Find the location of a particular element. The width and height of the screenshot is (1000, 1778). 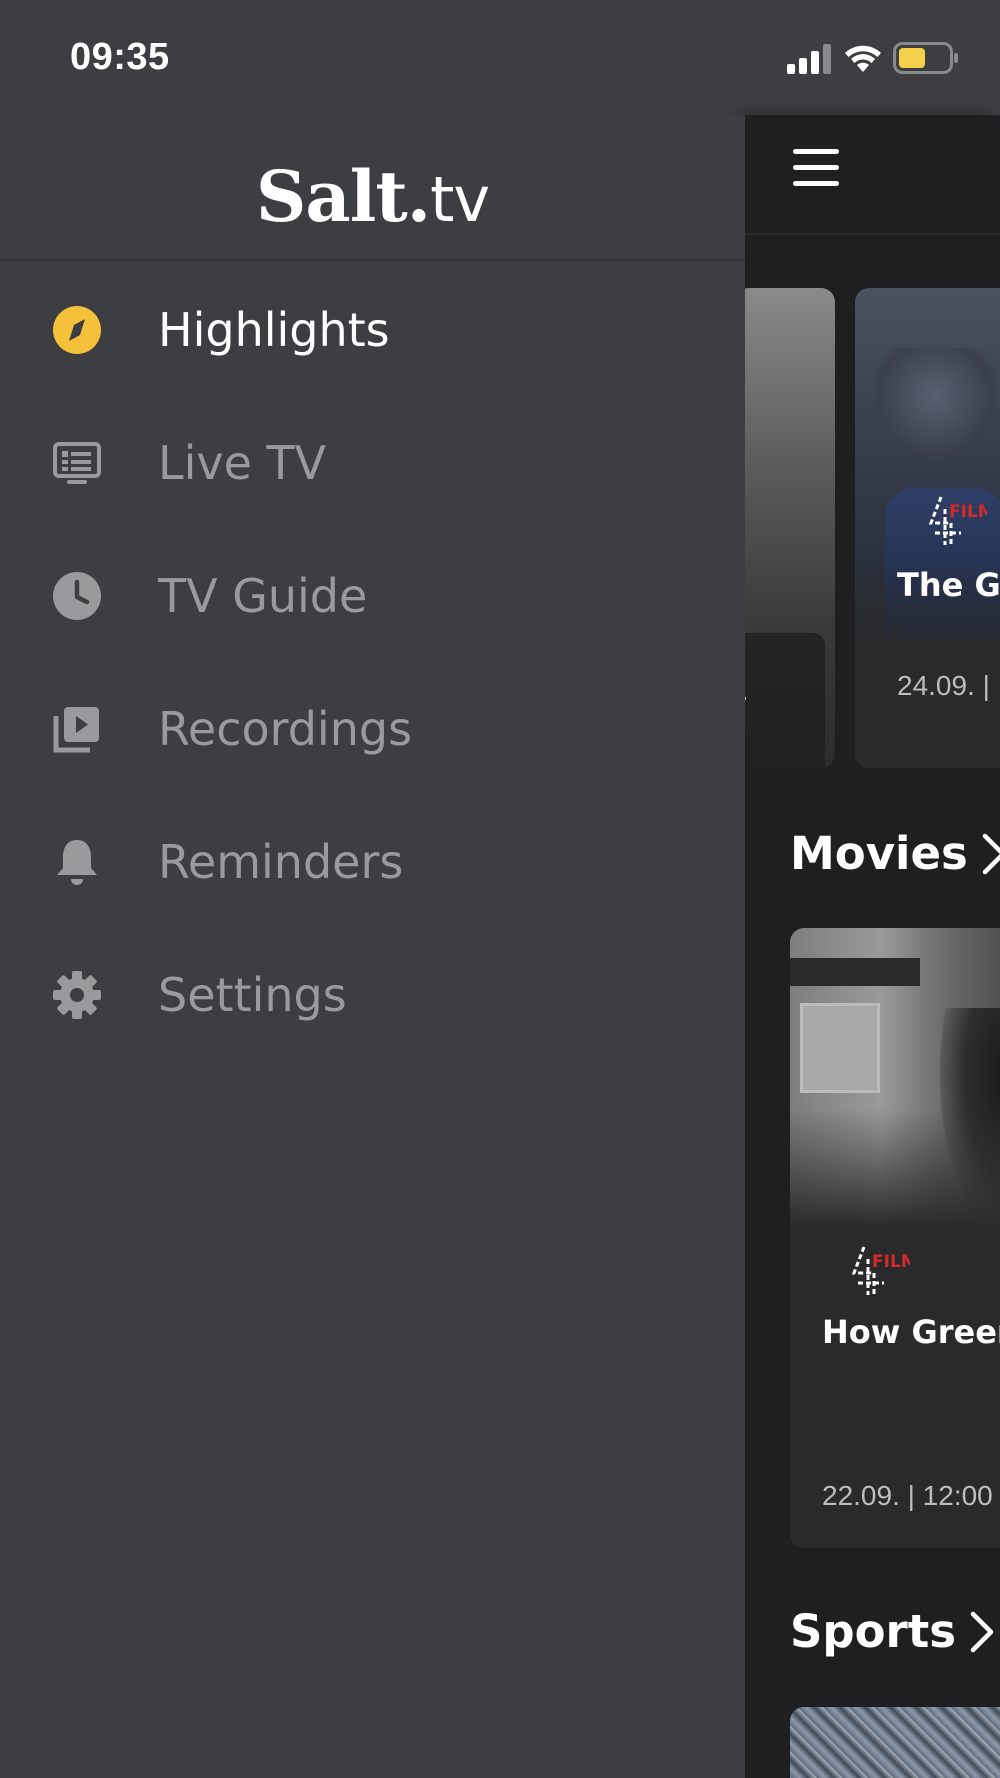

section-title-sports: Sports is located at coordinates (893, 1631).